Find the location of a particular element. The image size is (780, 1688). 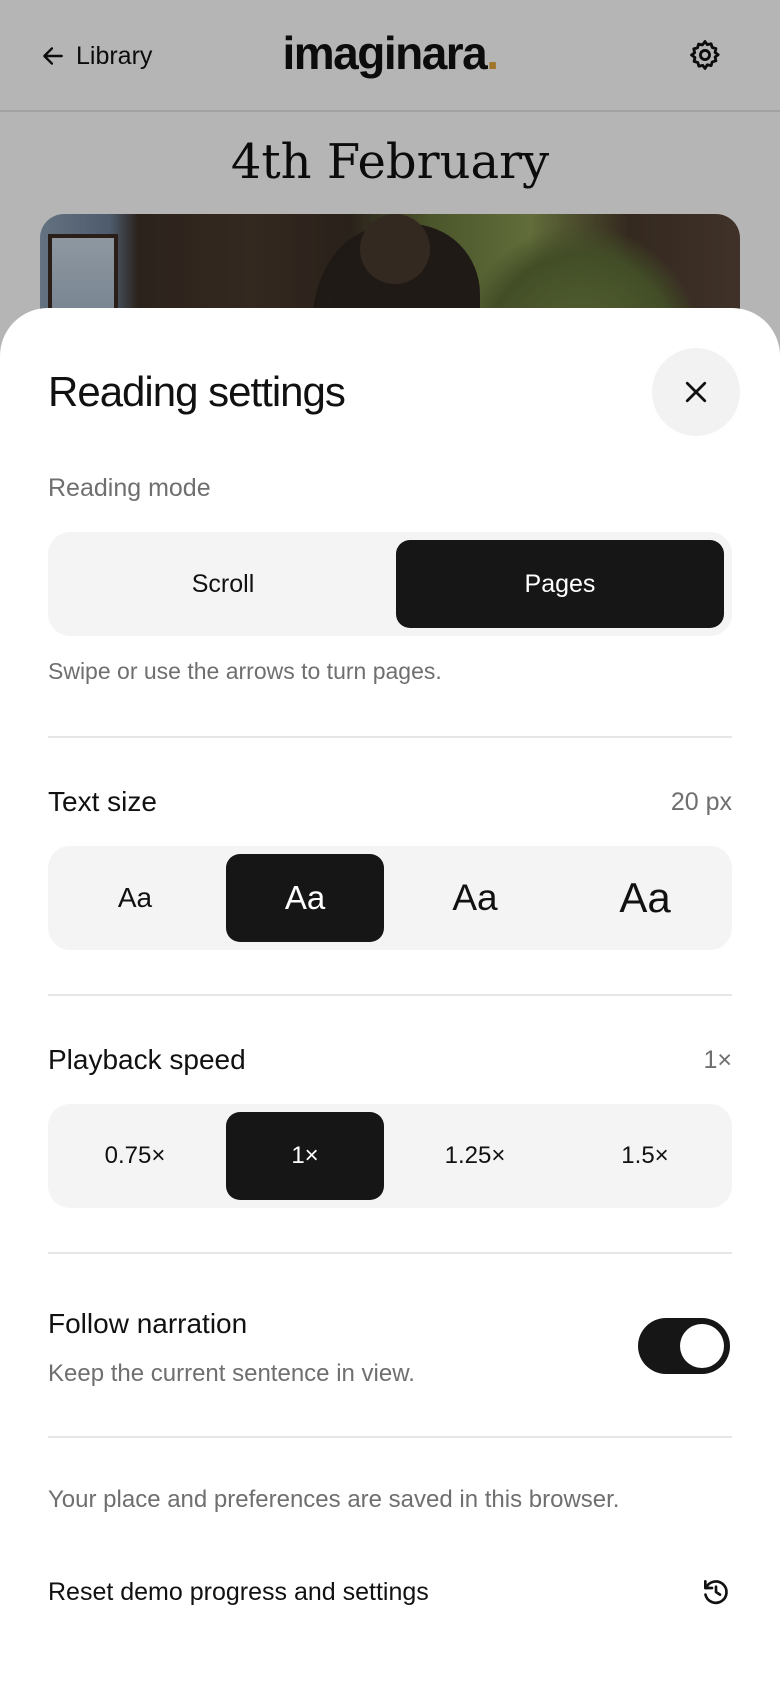

close-icon is located at coordinates (696, 392).